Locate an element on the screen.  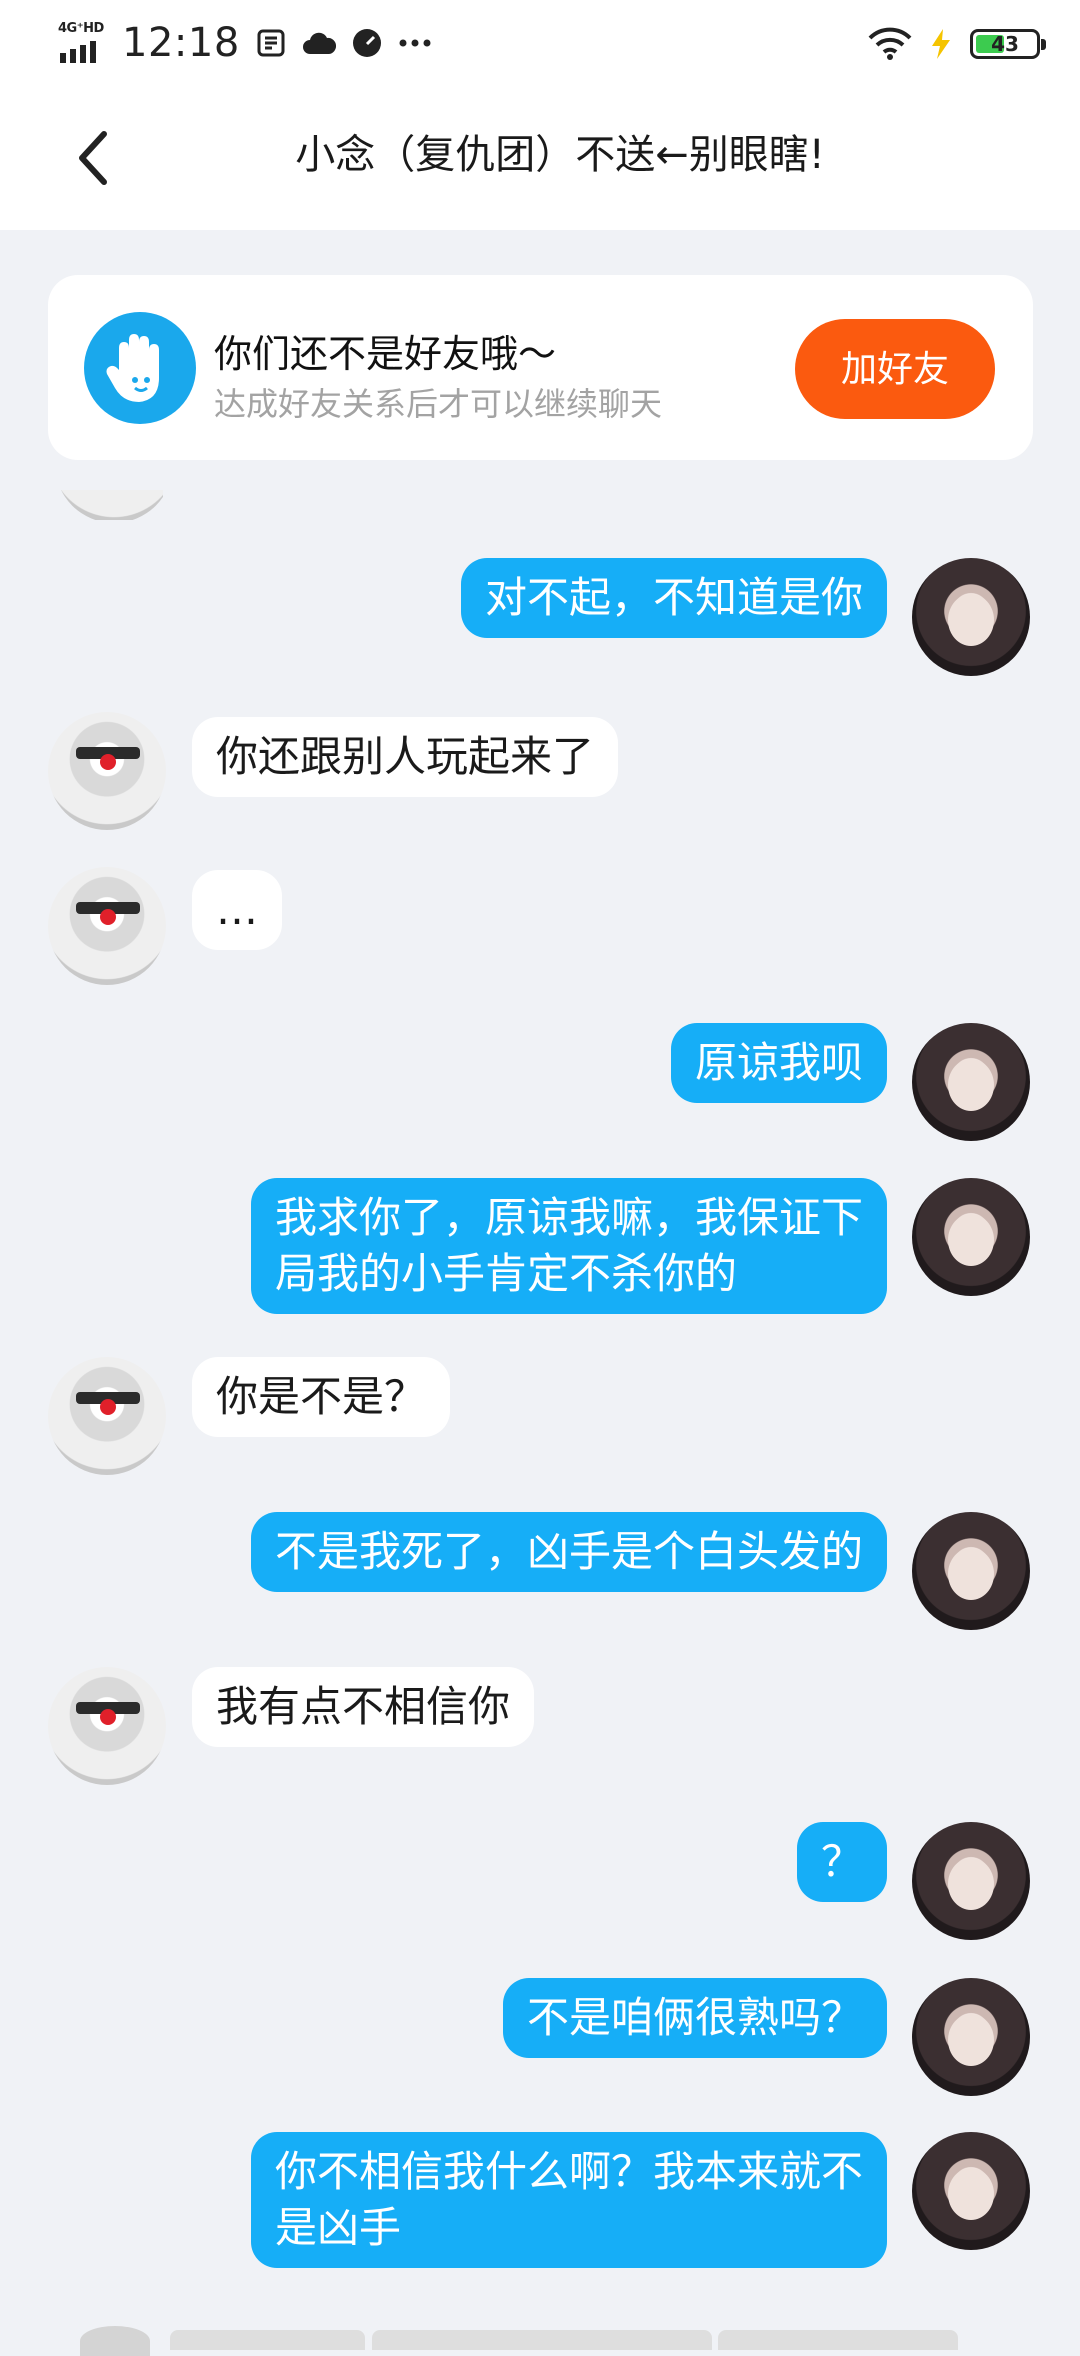
chat-header: 小念（复仇团）不送←别眼瞎! is located at coordinates (540, 157).